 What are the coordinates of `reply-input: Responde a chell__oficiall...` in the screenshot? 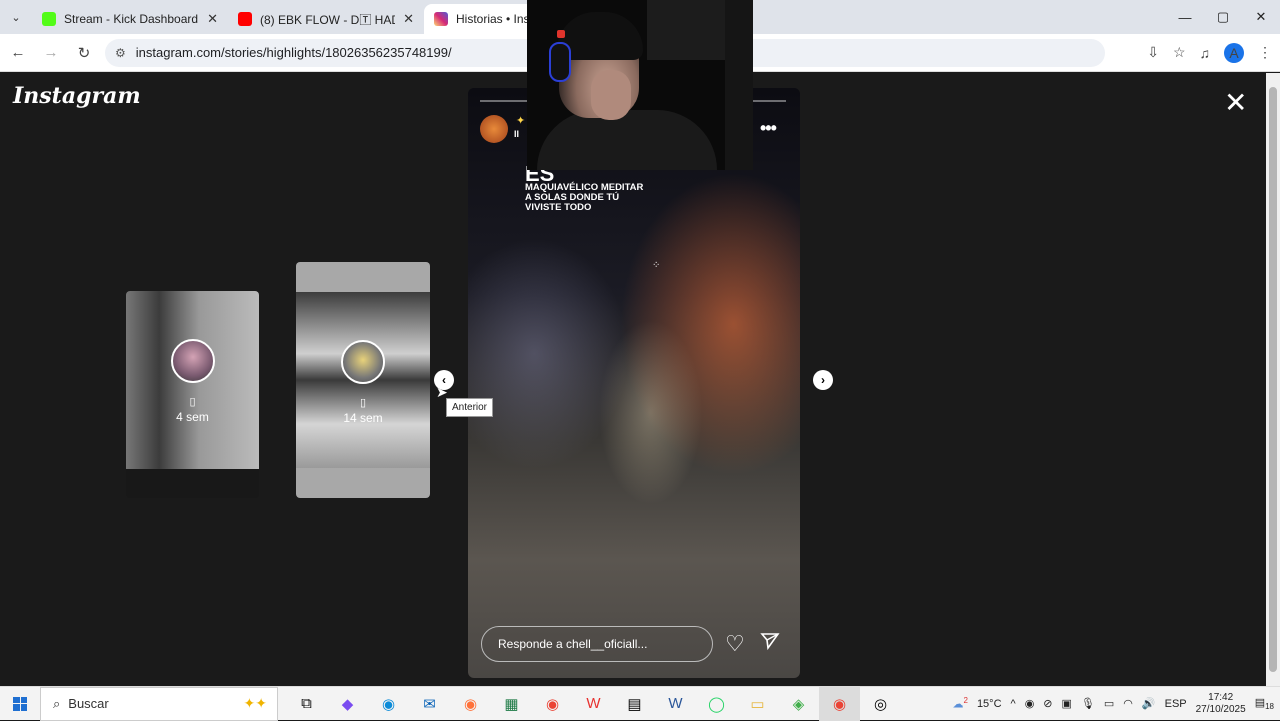 It's located at (597, 644).